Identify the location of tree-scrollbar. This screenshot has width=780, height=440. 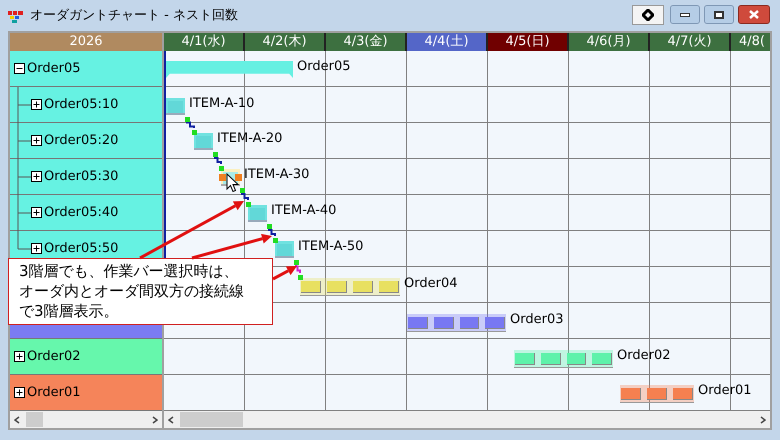
(86, 419).